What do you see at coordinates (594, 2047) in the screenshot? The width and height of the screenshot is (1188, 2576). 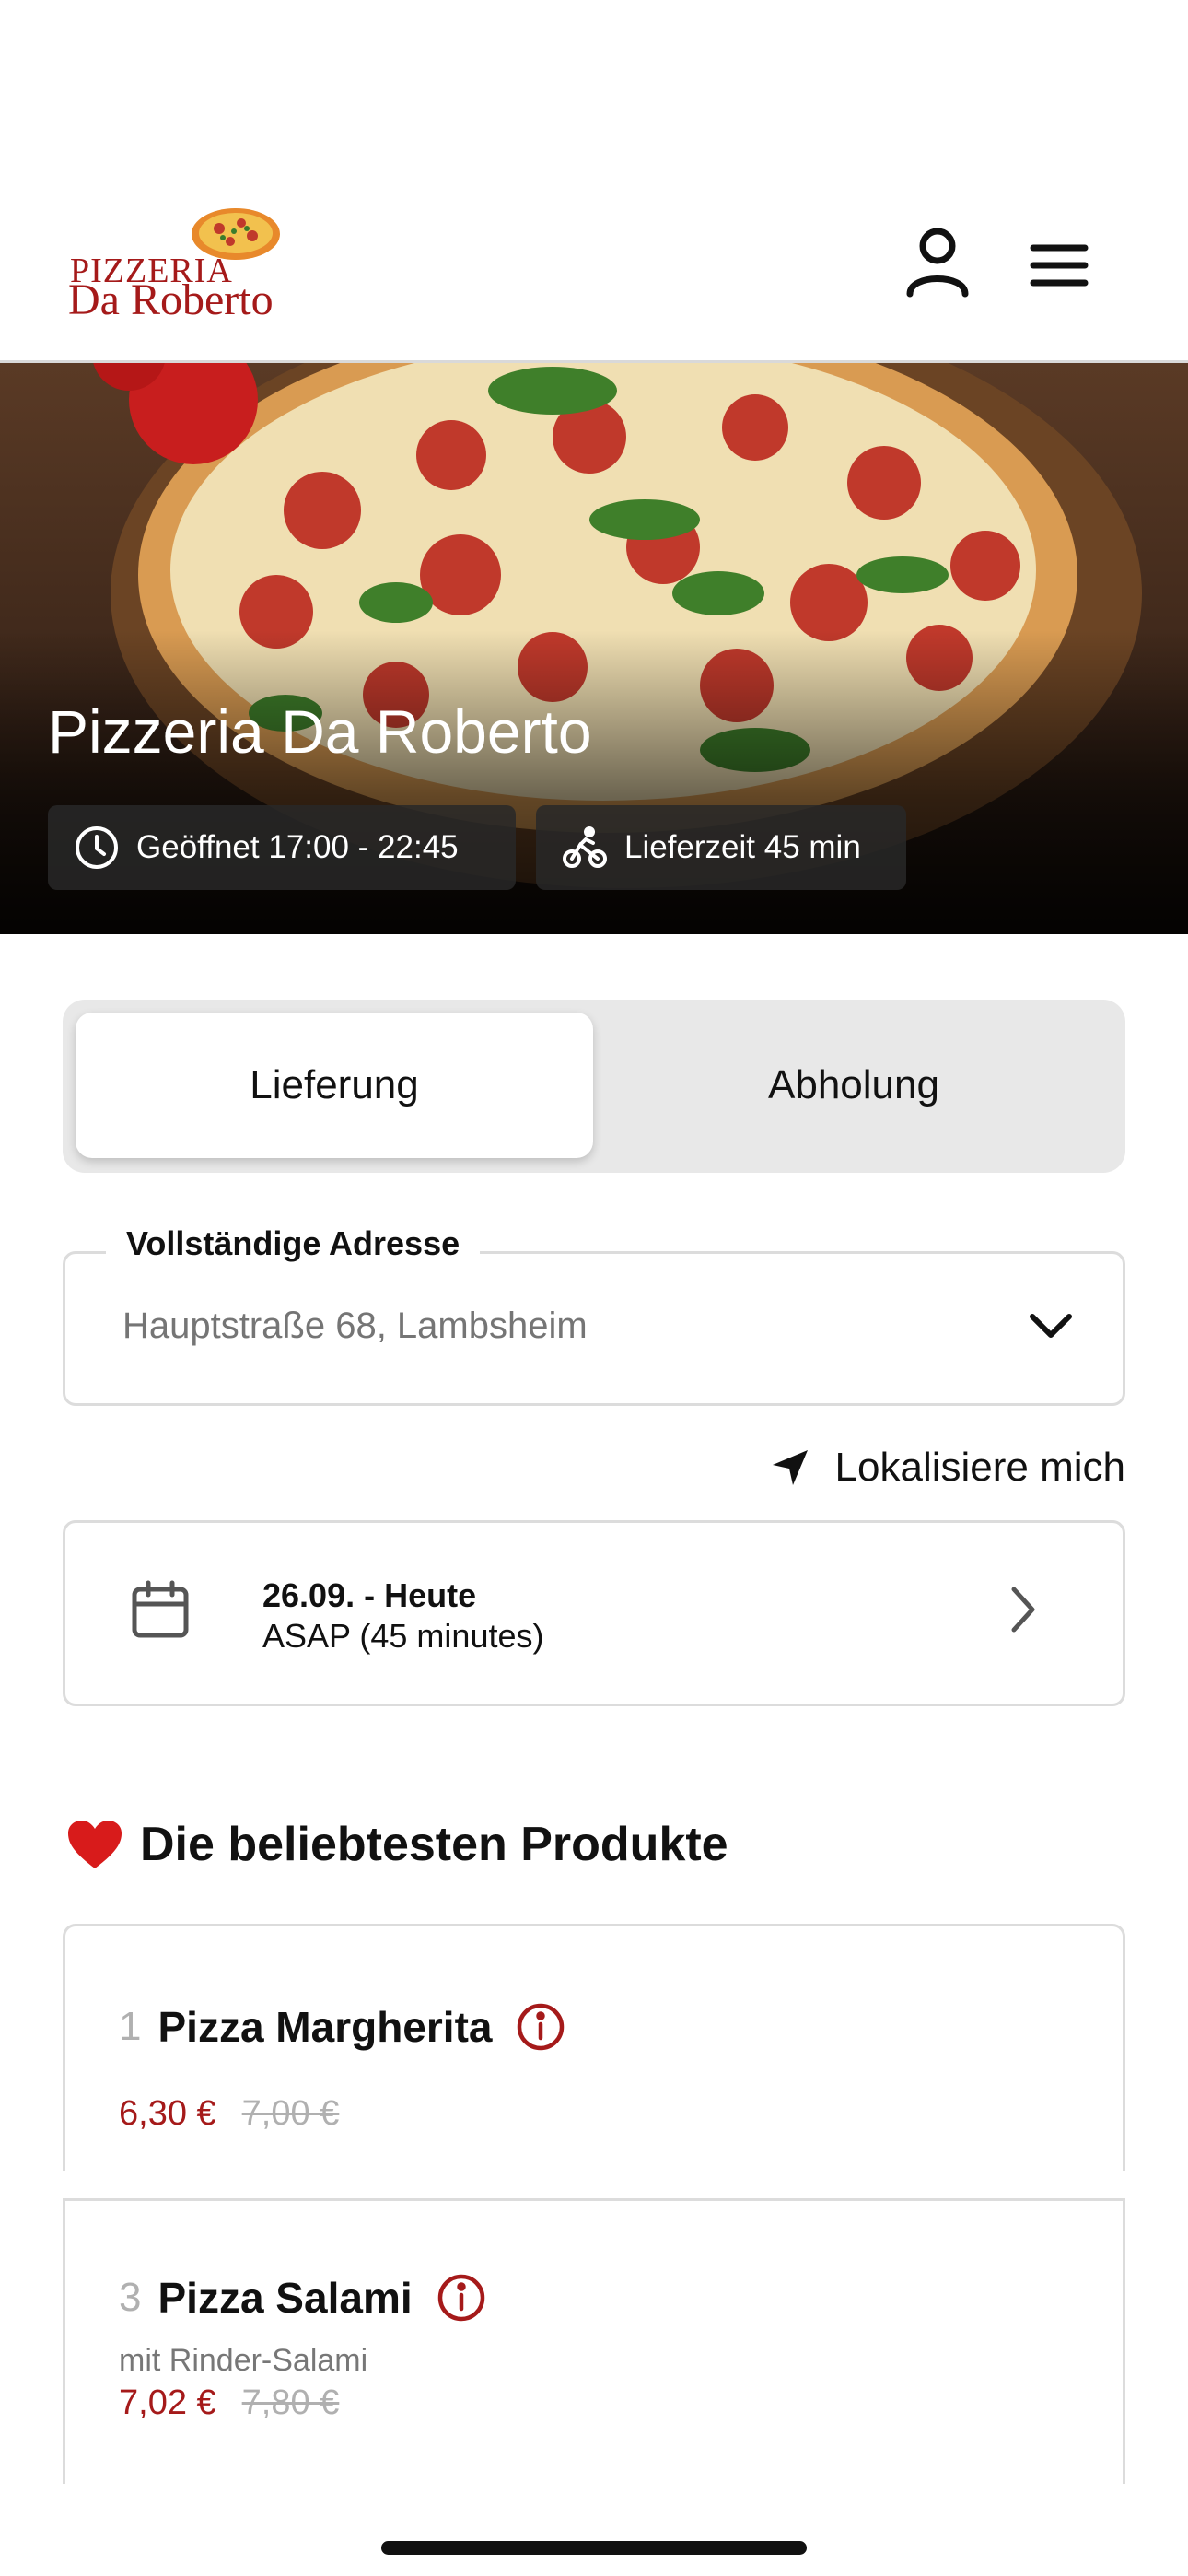 I see `product-card: 1 Pizza Margherita 6,30 € 7,00 €` at bounding box center [594, 2047].